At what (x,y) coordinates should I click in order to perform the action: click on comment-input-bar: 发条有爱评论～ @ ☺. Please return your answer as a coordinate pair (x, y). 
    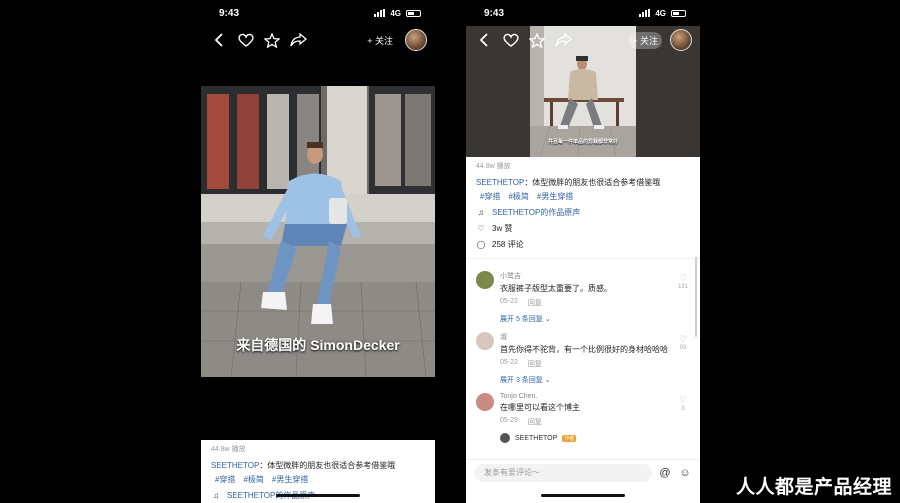
    Looking at the image, I should click on (583, 472).